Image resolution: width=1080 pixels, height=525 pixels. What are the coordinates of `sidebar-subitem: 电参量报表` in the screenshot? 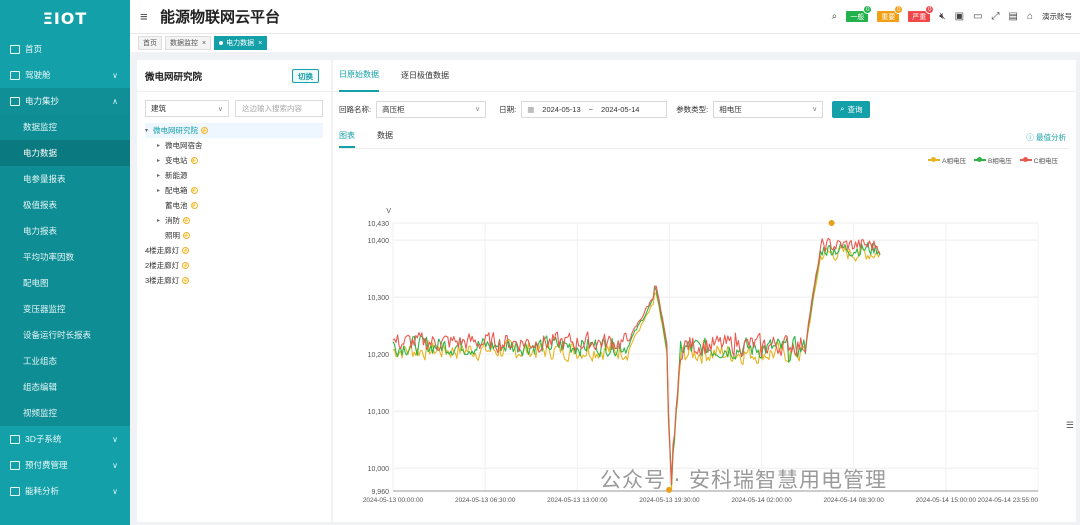 It's located at (65, 179).